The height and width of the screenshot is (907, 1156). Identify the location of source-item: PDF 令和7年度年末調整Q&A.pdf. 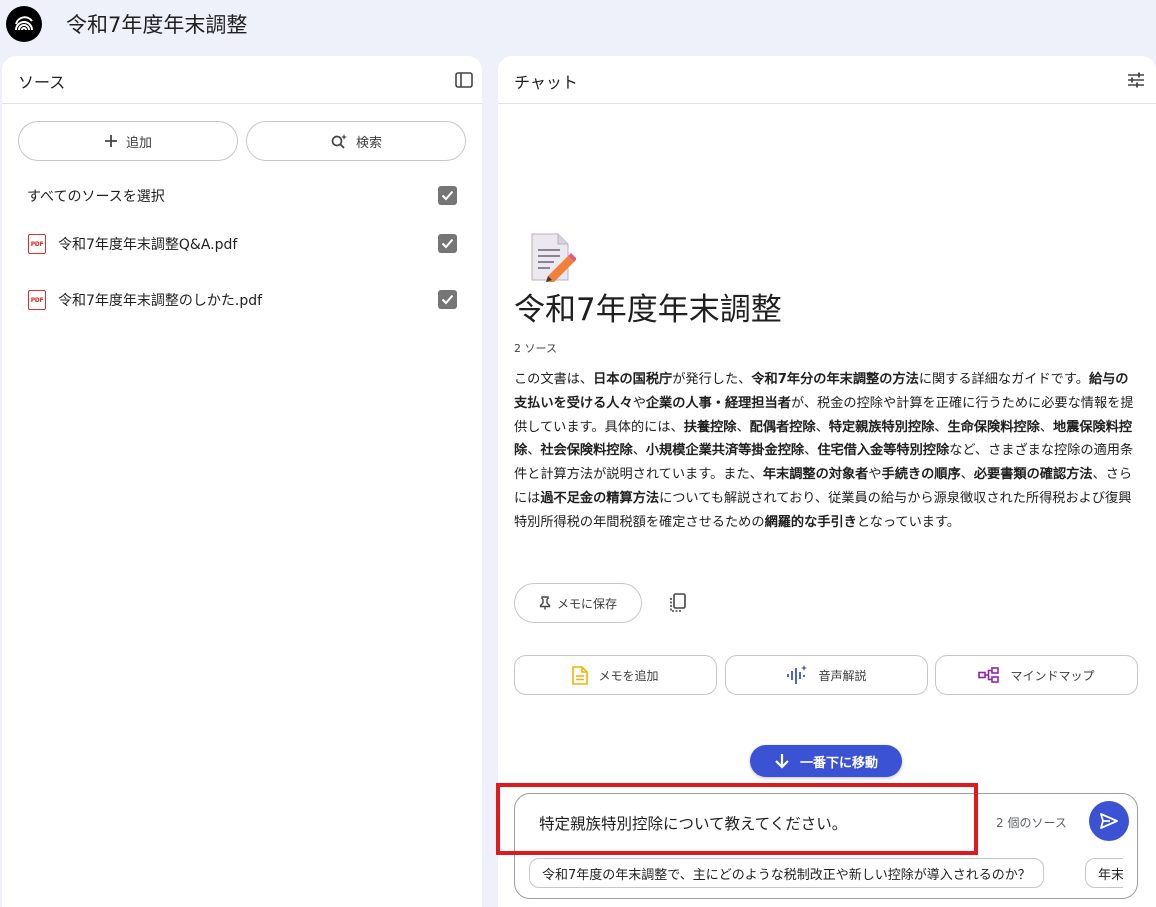
(242, 244).